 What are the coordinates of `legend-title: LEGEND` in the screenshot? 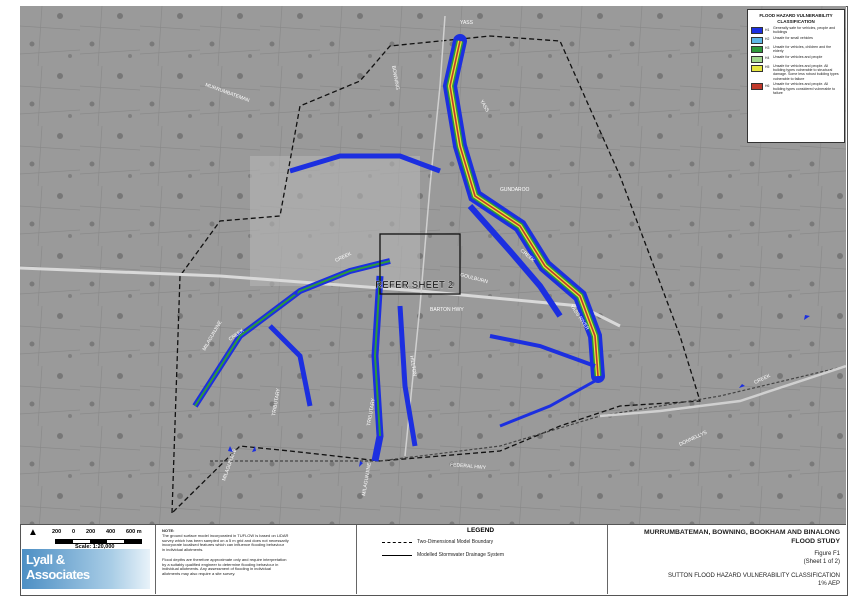 It's located at (481, 530).